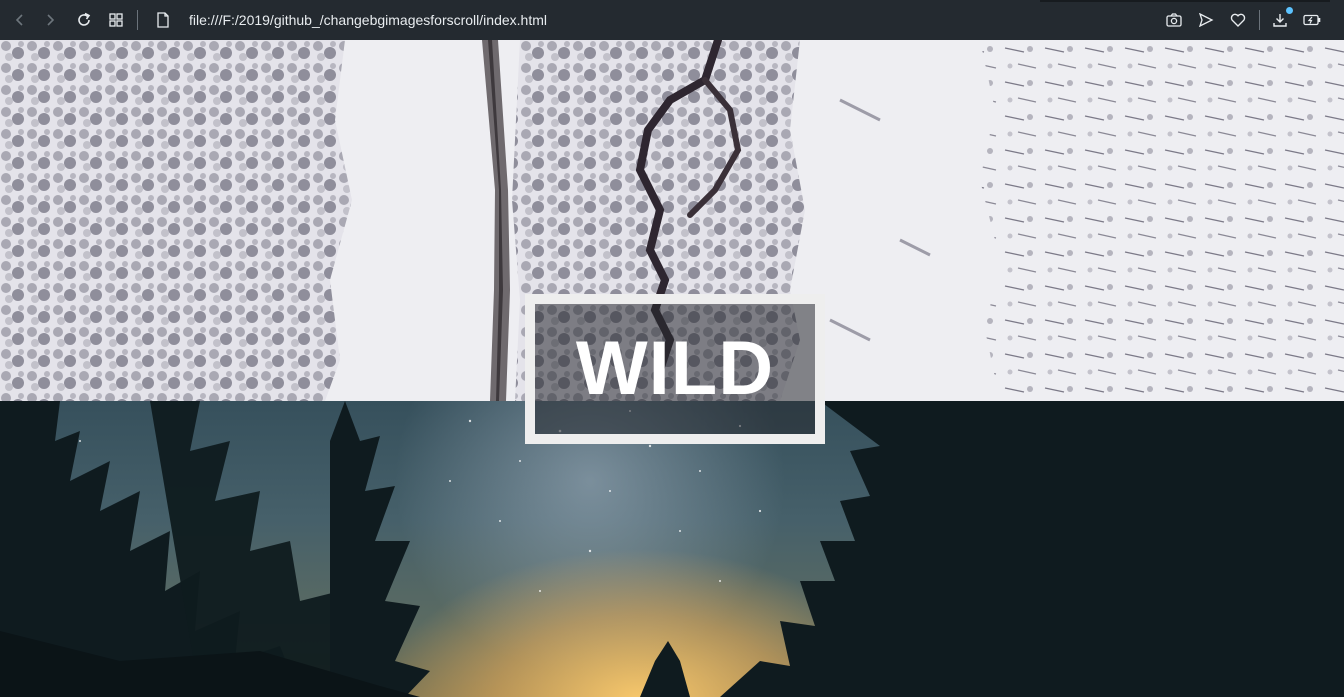 This screenshot has width=1344, height=697. I want to click on forward-button, so click(50, 20).